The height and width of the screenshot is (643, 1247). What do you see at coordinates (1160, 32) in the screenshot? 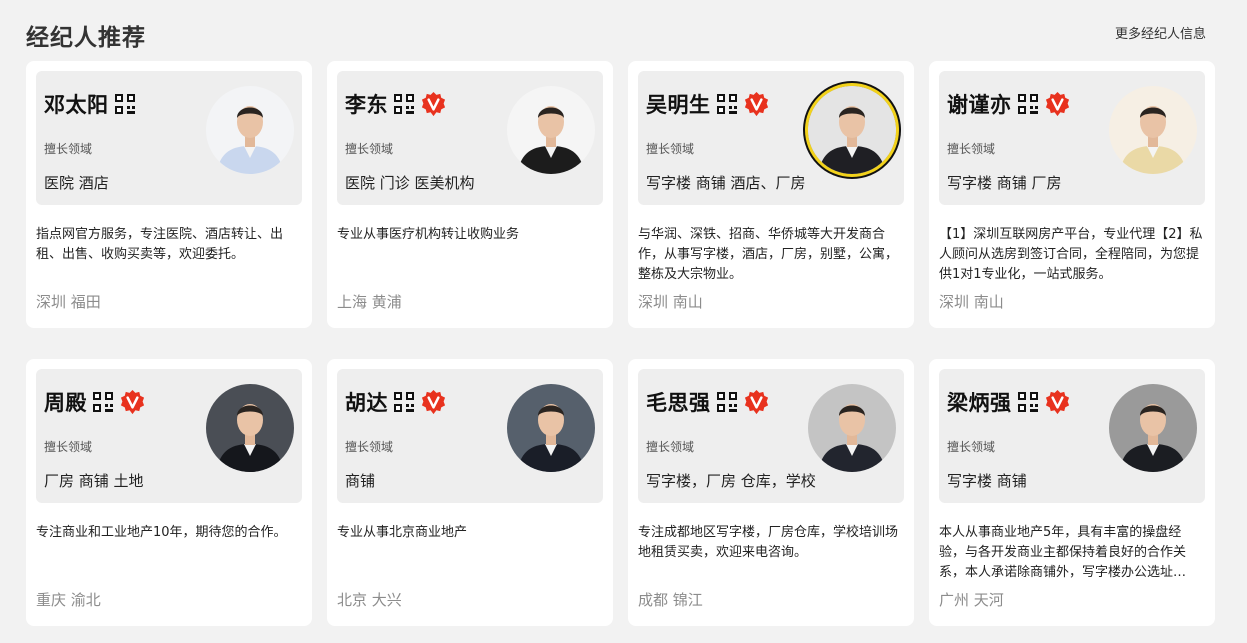
I see `more-agents-link: 更多经纪人信息` at bounding box center [1160, 32].